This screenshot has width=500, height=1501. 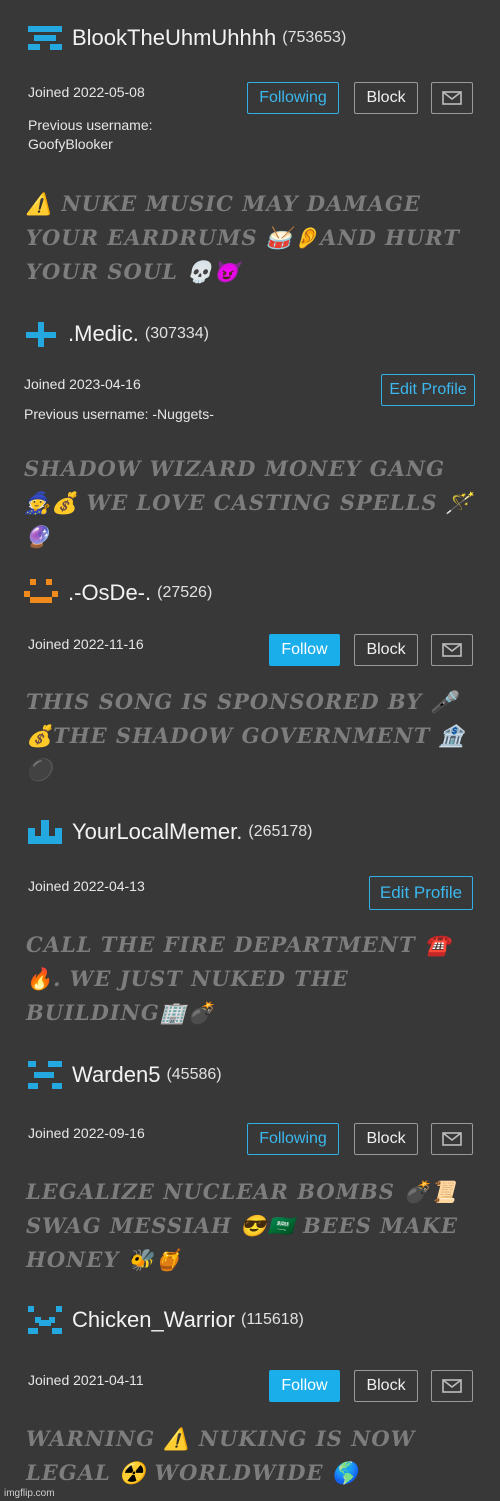 What do you see at coordinates (82, 384) in the screenshot?
I see `join-date: Joined 2023-04-16` at bounding box center [82, 384].